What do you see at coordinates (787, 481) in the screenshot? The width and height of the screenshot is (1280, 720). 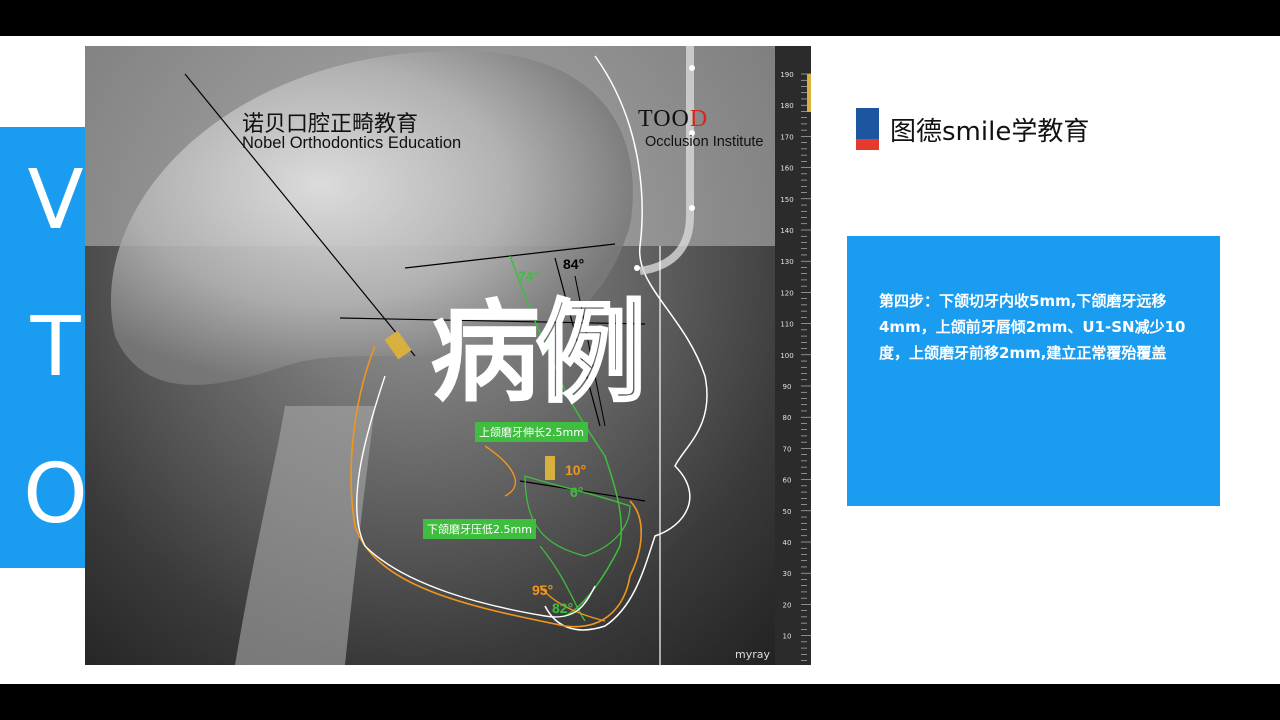 I see `ruler-tick-label: 60` at bounding box center [787, 481].